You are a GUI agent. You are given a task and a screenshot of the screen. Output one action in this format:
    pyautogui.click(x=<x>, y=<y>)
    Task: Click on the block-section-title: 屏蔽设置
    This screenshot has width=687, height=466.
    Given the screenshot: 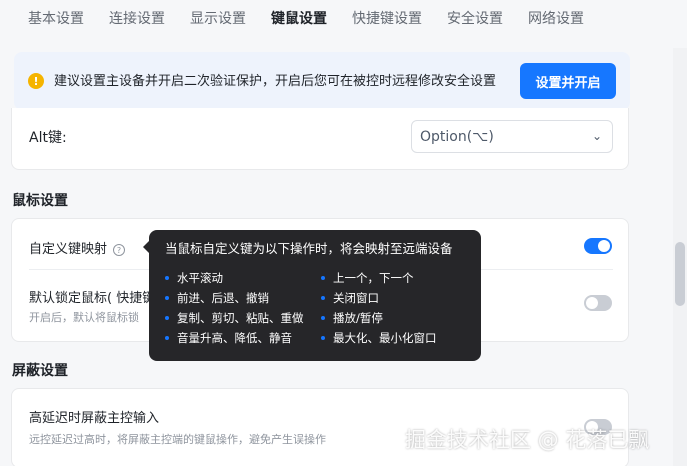 What is the action you would take?
    pyautogui.click(x=40, y=371)
    